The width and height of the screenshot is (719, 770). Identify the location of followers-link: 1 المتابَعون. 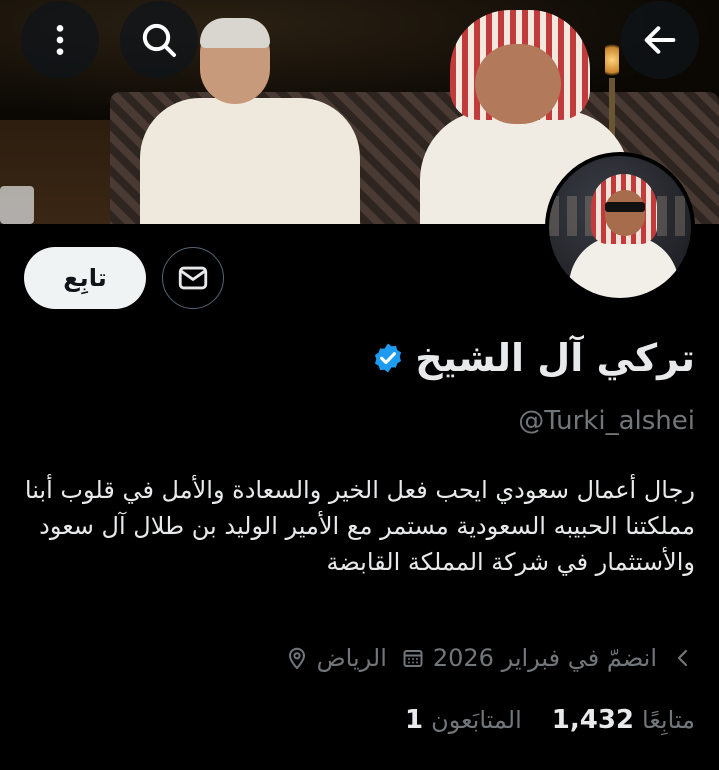
(463, 720).